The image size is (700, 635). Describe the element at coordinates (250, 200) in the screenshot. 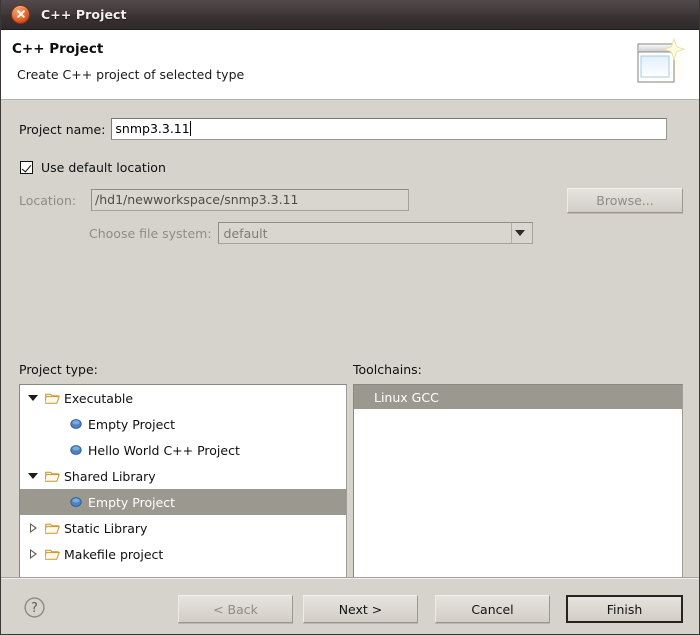

I see `location-input: /hd1/newworkspace/snmp3.3.11` at that location.